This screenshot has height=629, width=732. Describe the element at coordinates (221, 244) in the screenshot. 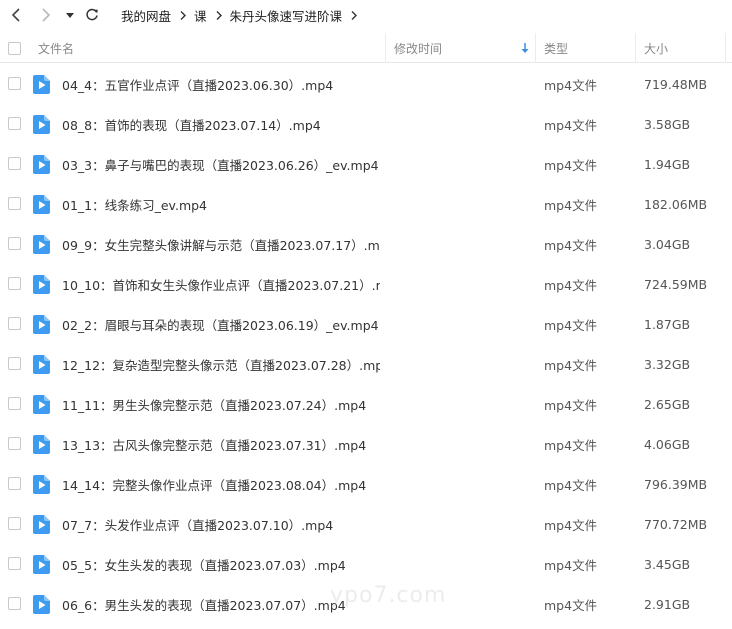

I see `file-name: 09_9：女生完整头像讲解与示范（直播2023.07.17）.mp4` at that location.